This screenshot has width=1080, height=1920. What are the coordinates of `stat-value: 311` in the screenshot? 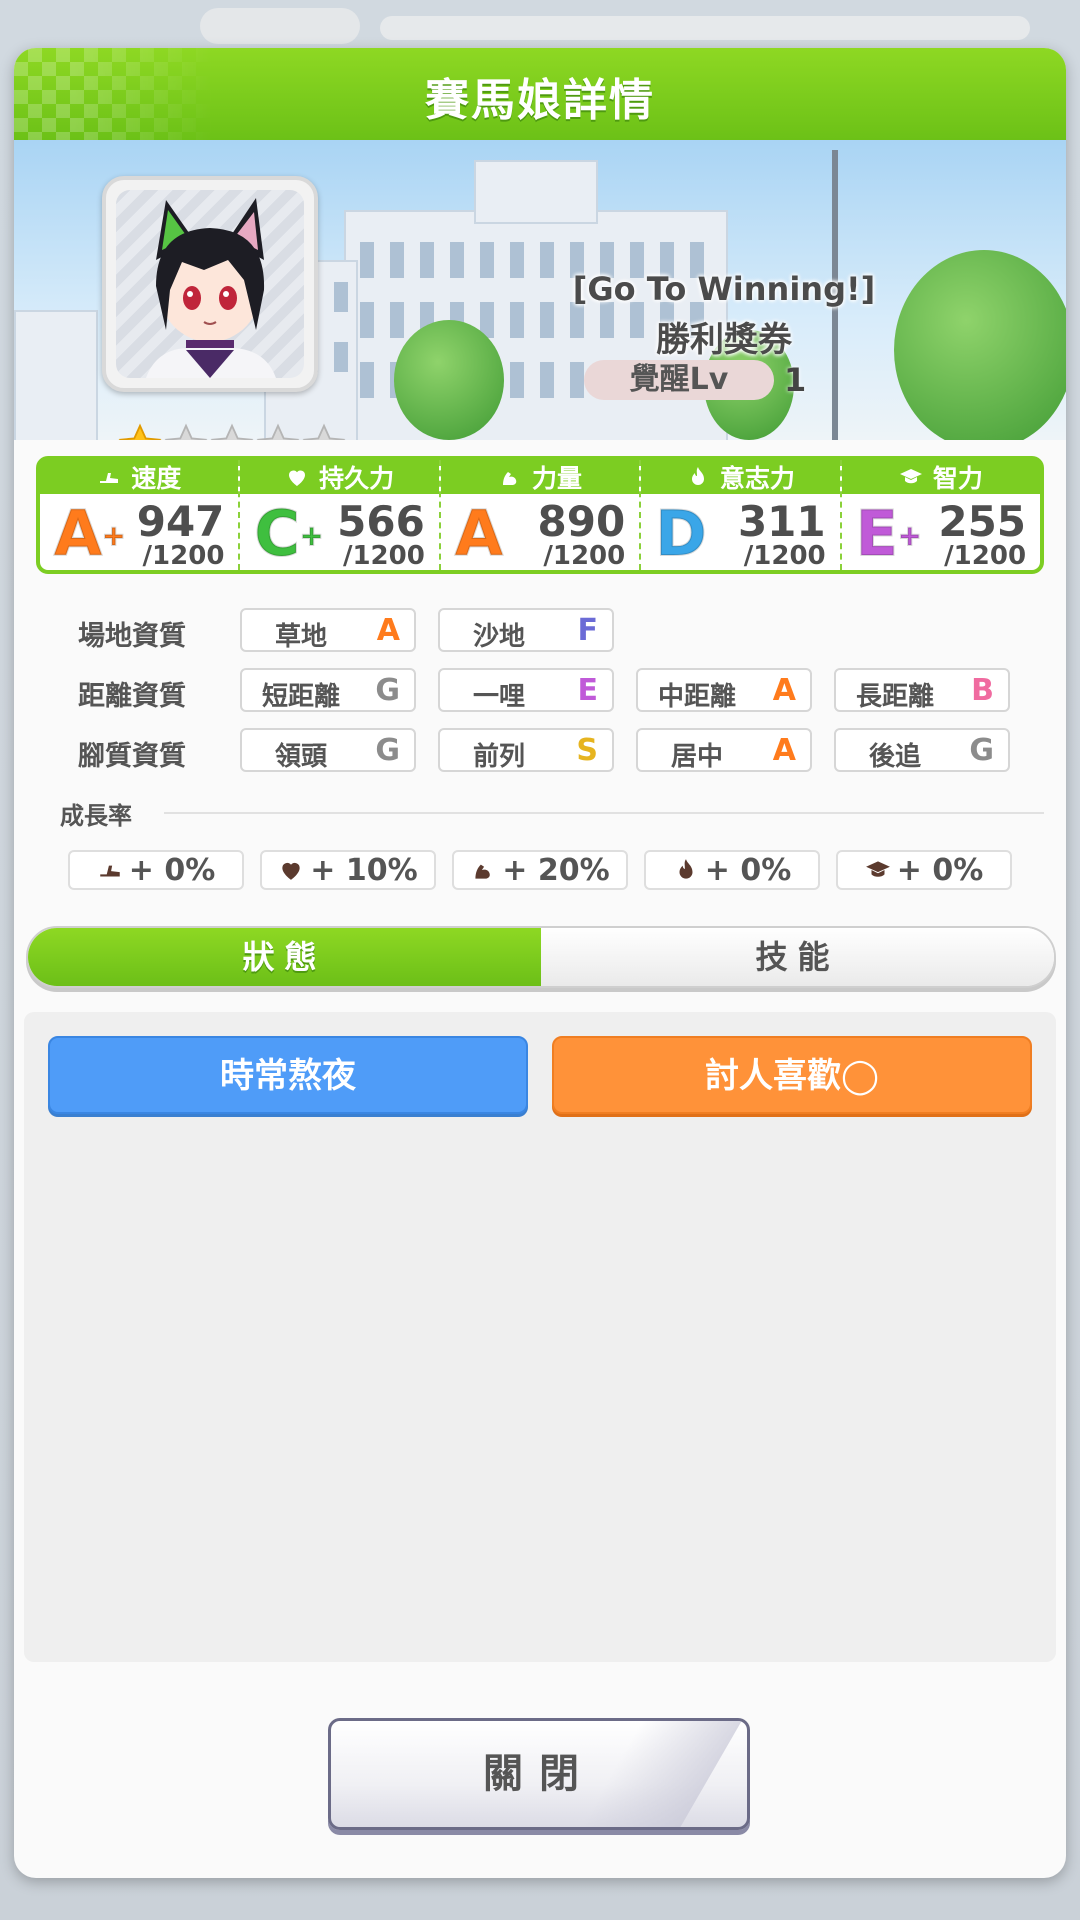 It's located at (781, 521).